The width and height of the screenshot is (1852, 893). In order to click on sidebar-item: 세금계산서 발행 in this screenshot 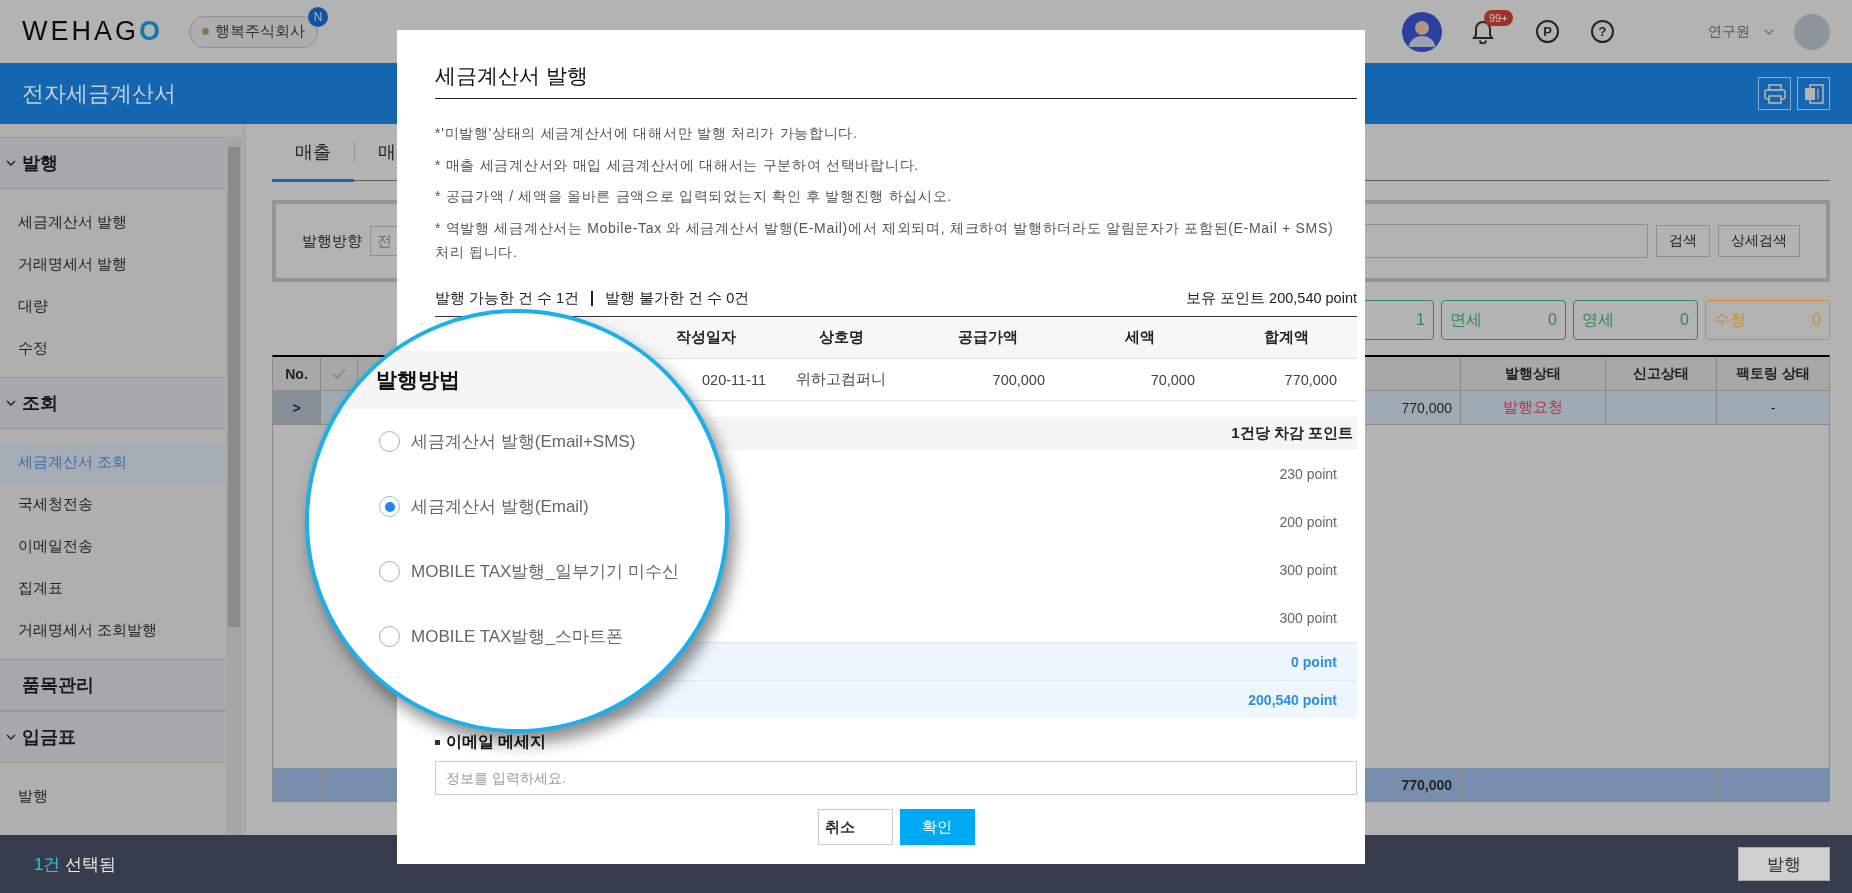, I will do `click(112, 222)`.